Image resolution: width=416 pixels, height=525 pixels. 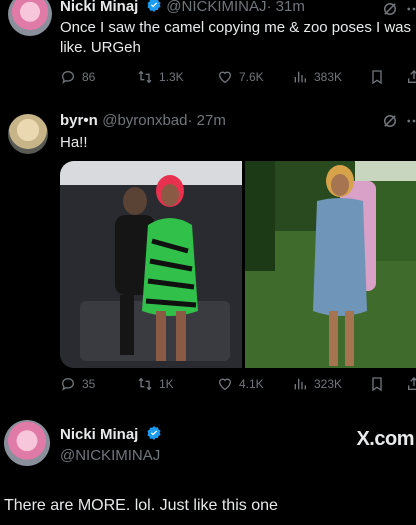 I want to click on author-name: byr•n, so click(x=79, y=120).